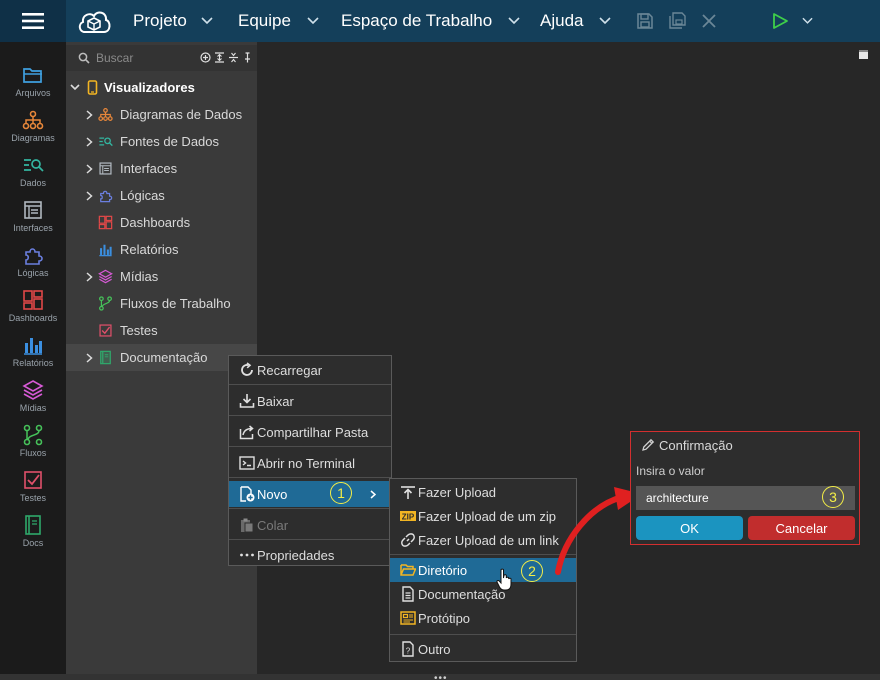  I want to click on folder-icon, so click(32, 75).